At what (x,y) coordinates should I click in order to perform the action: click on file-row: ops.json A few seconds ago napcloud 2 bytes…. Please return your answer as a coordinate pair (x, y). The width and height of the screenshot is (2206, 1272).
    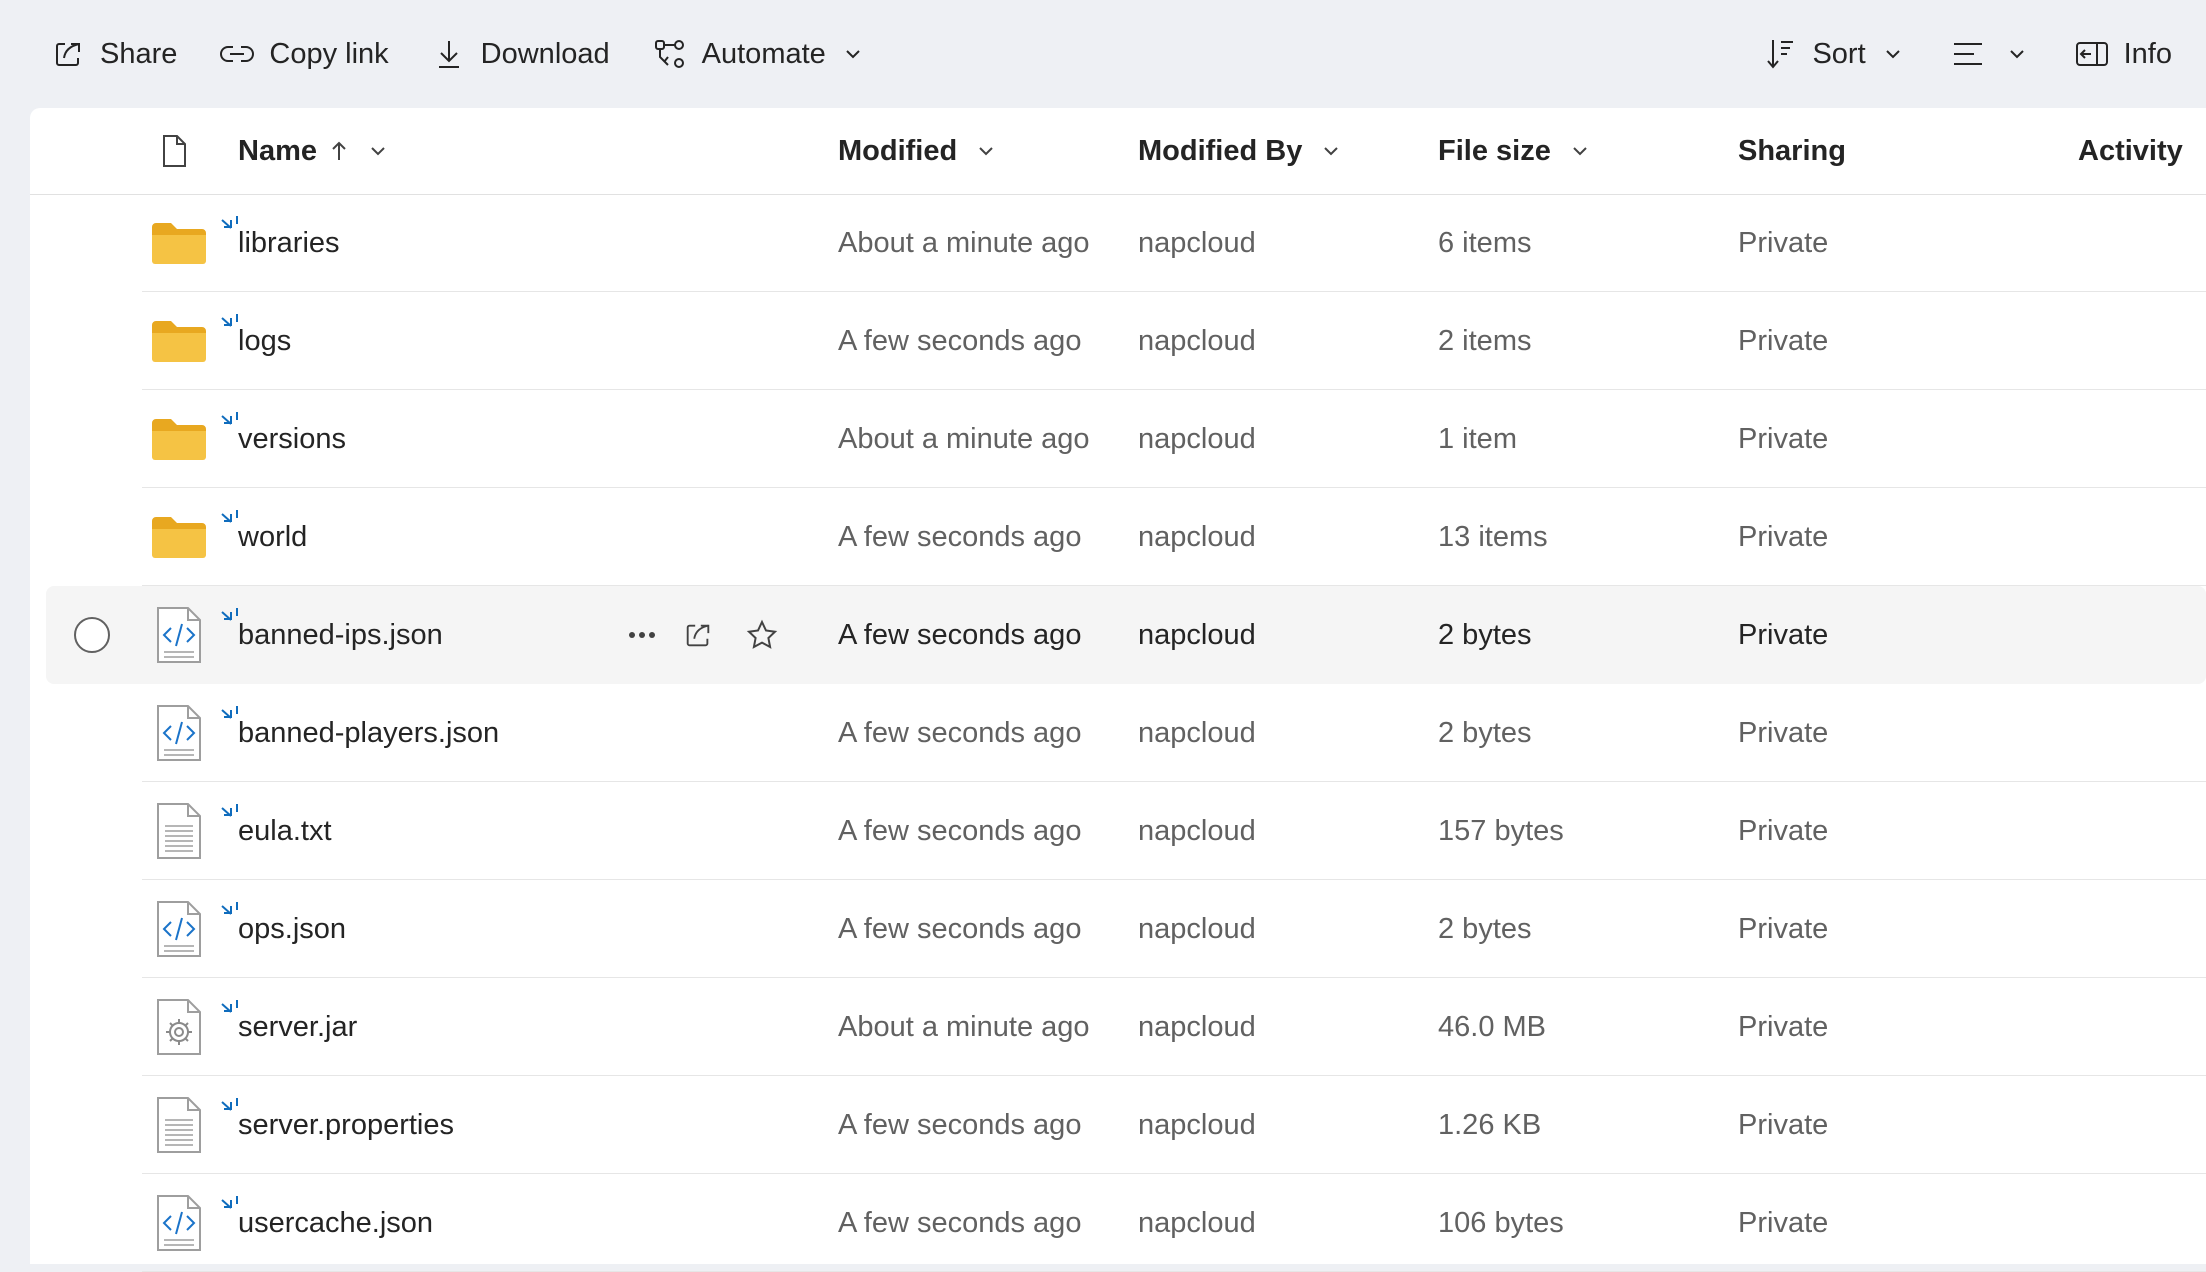
    Looking at the image, I should click on (1118, 929).